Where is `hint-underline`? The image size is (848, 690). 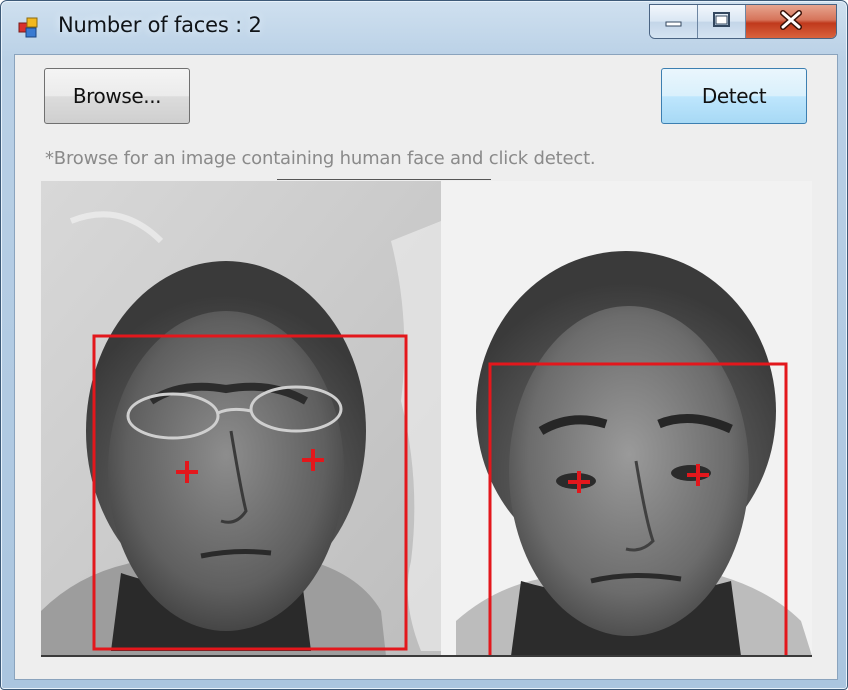
hint-underline is located at coordinates (384, 179).